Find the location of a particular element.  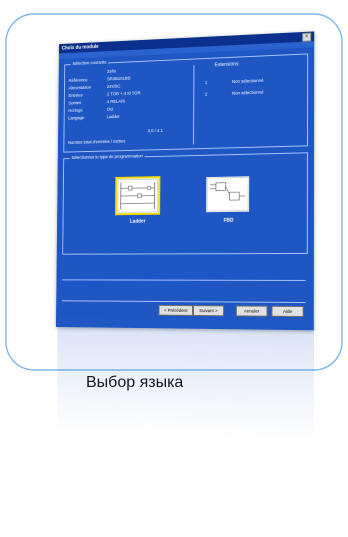

field-label: Sorties is located at coordinates (74, 102).